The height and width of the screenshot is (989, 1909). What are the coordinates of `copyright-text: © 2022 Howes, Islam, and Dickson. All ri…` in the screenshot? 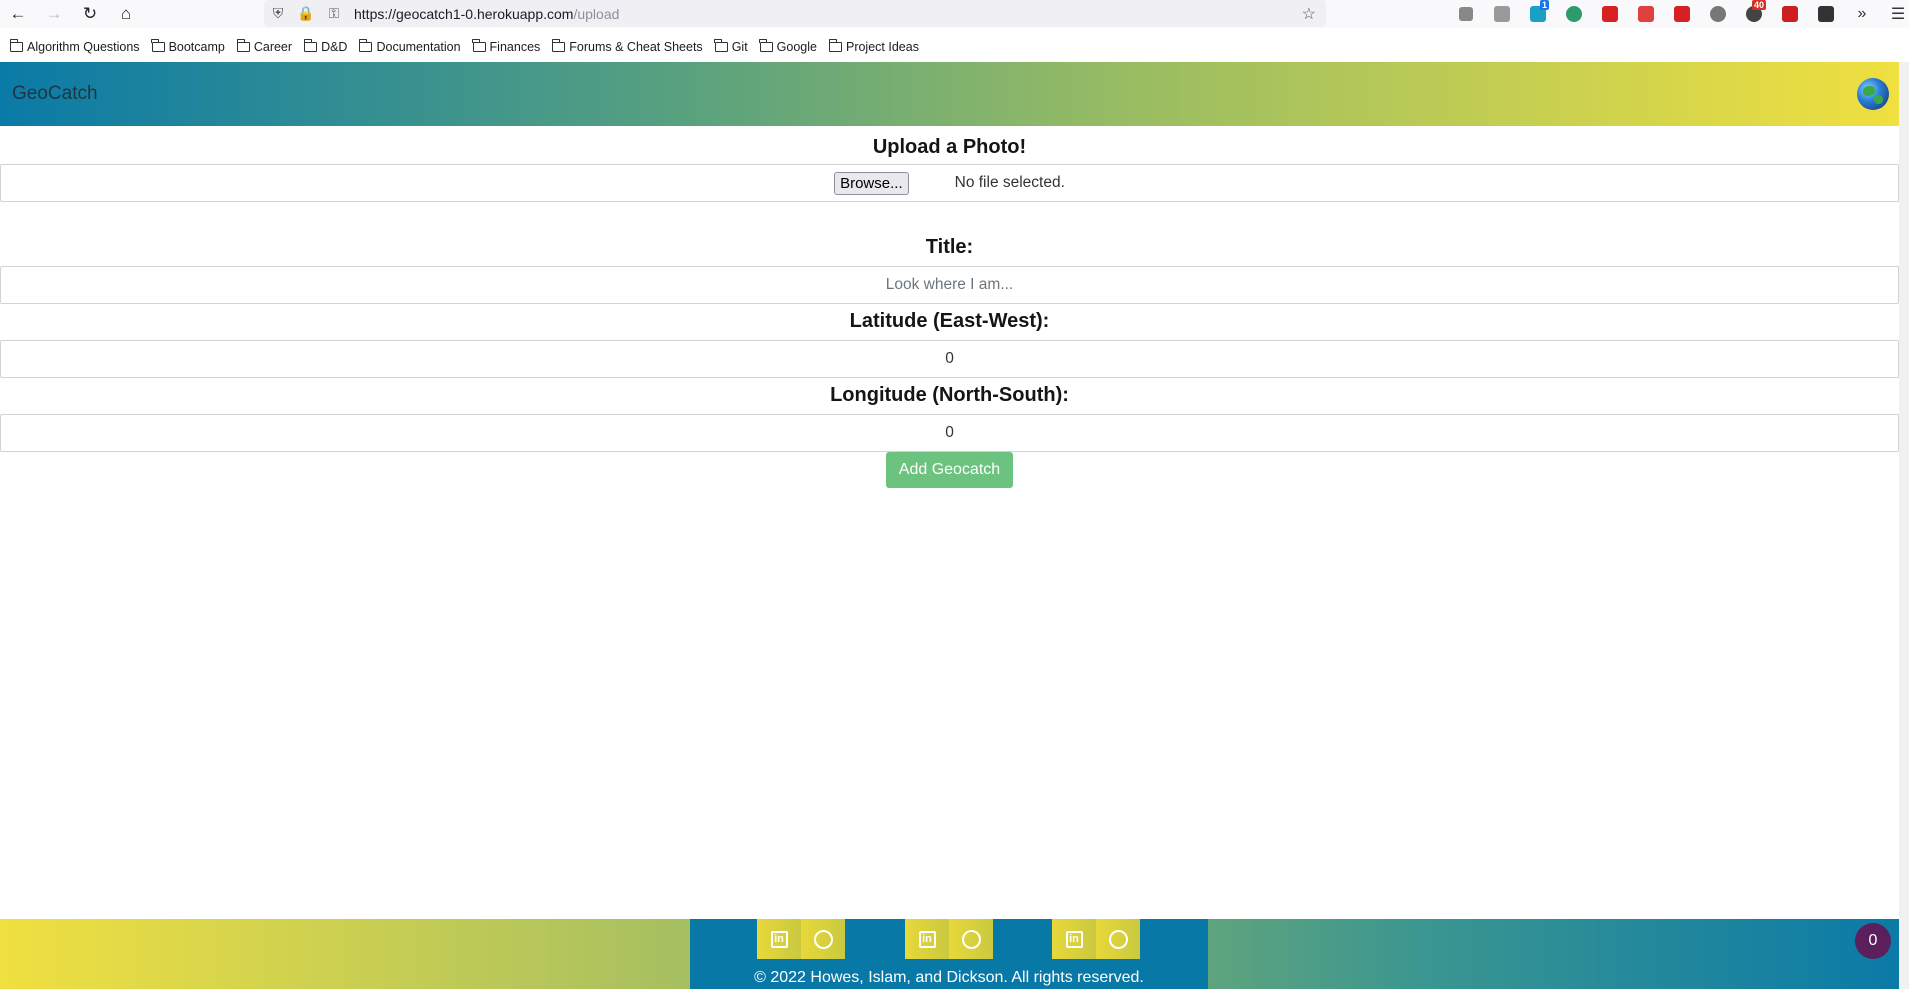 It's located at (949, 977).